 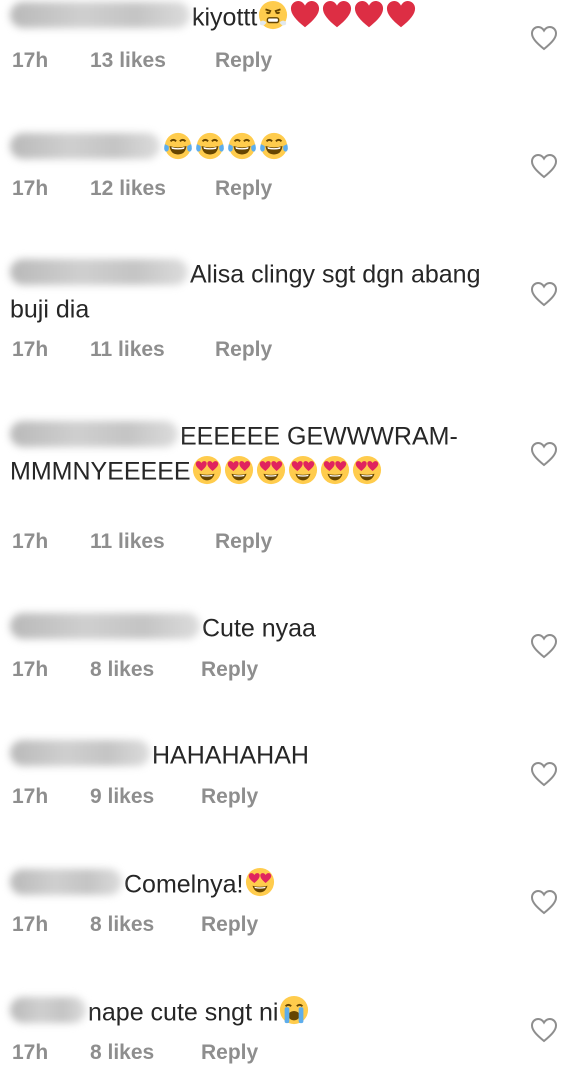 What do you see at coordinates (128, 189) in the screenshot?
I see `comment-likes: 12 likes` at bounding box center [128, 189].